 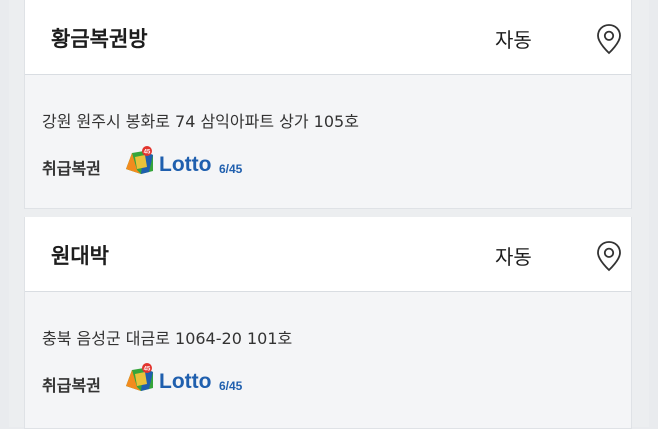 What do you see at coordinates (99, 39) in the screenshot?
I see `store-name: 황금복권방` at bounding box center [99, 39].